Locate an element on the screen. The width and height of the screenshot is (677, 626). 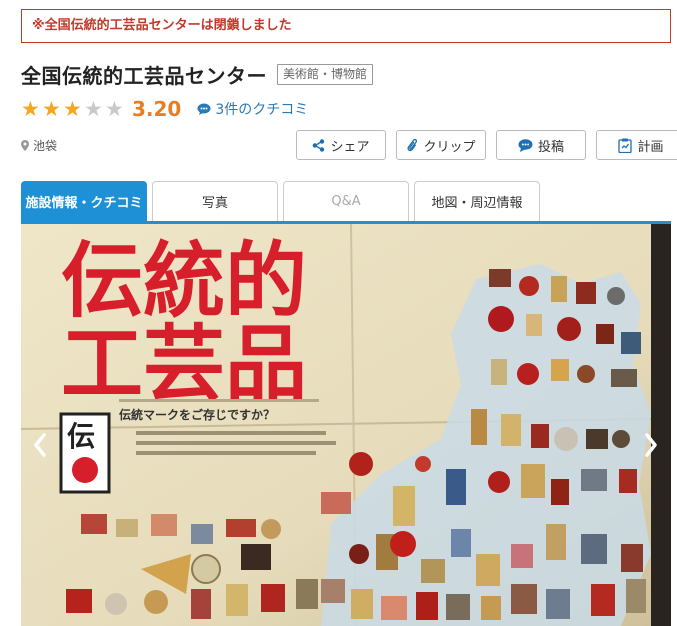
plan-button: 計画 is located at coordinates (636, 145).